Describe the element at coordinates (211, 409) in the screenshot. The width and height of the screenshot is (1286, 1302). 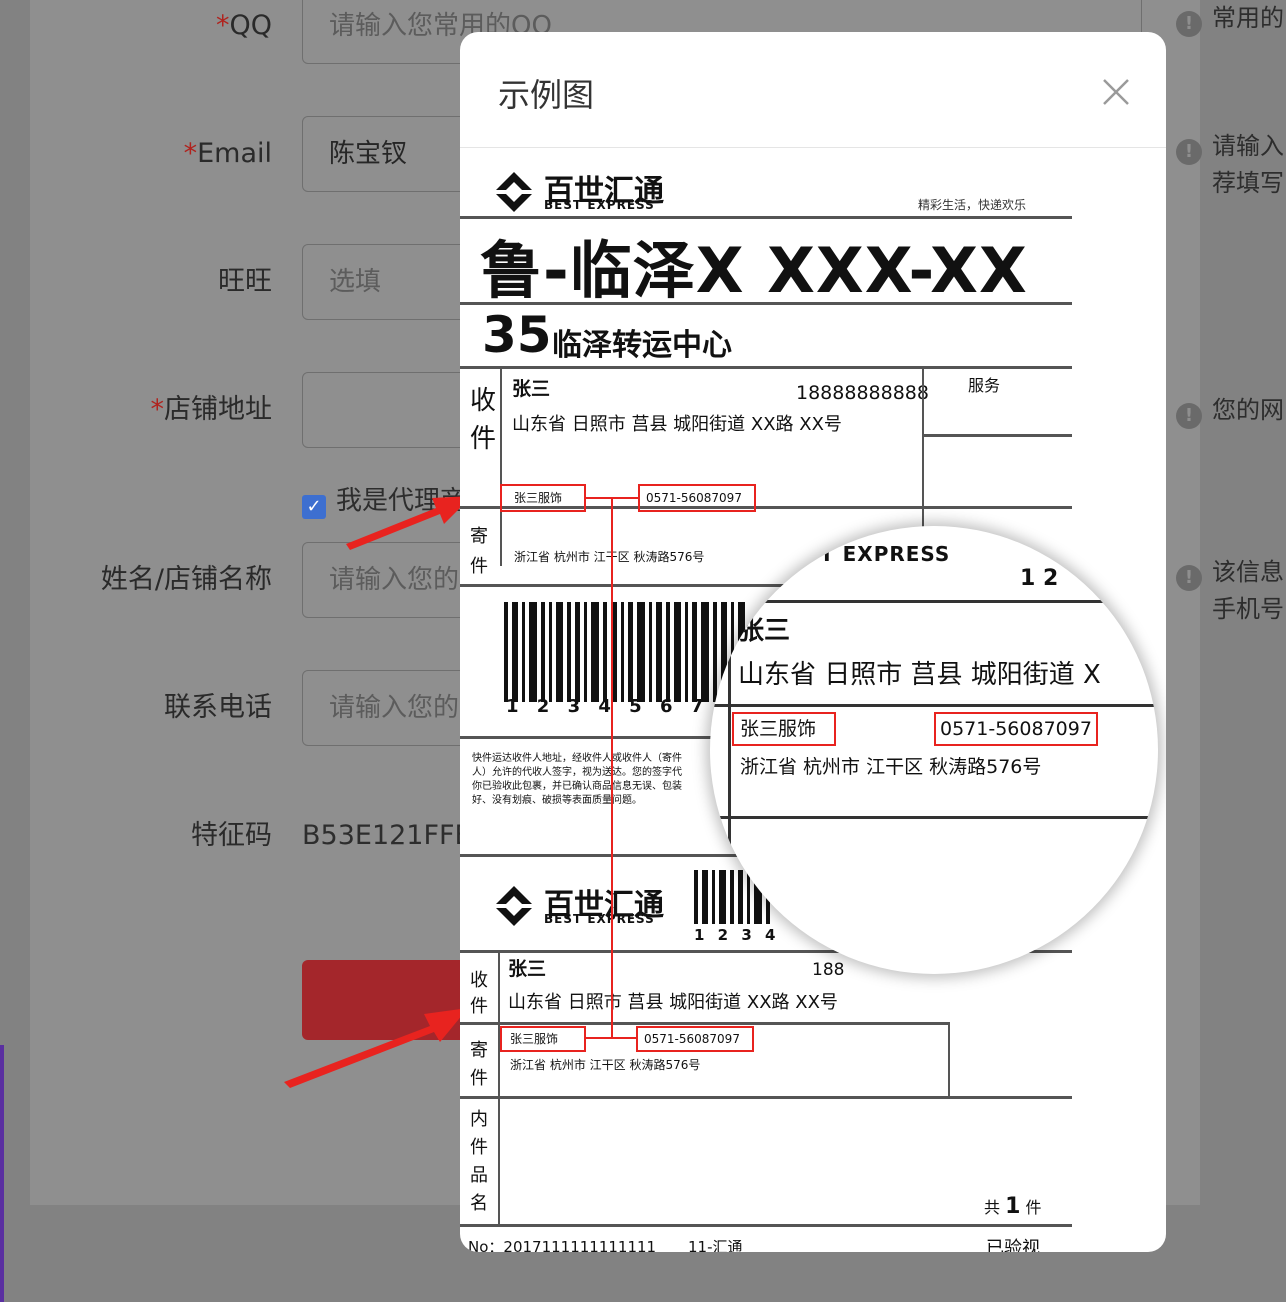
I see `store-address-label: *店铺地址` at that location.